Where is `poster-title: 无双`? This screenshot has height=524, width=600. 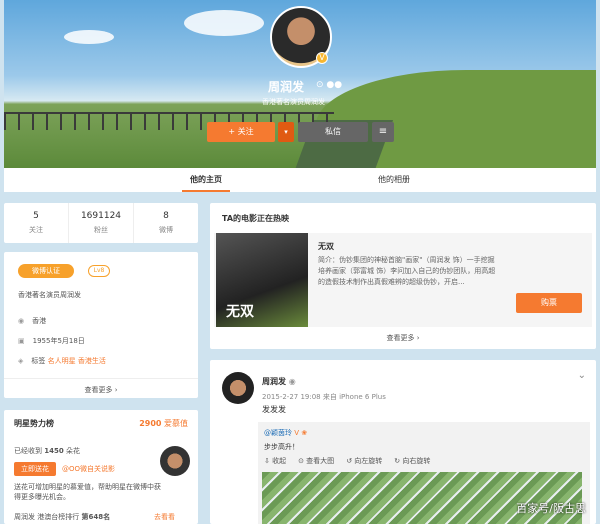
poster-title: 无双 is located at coordinates (240, 312).